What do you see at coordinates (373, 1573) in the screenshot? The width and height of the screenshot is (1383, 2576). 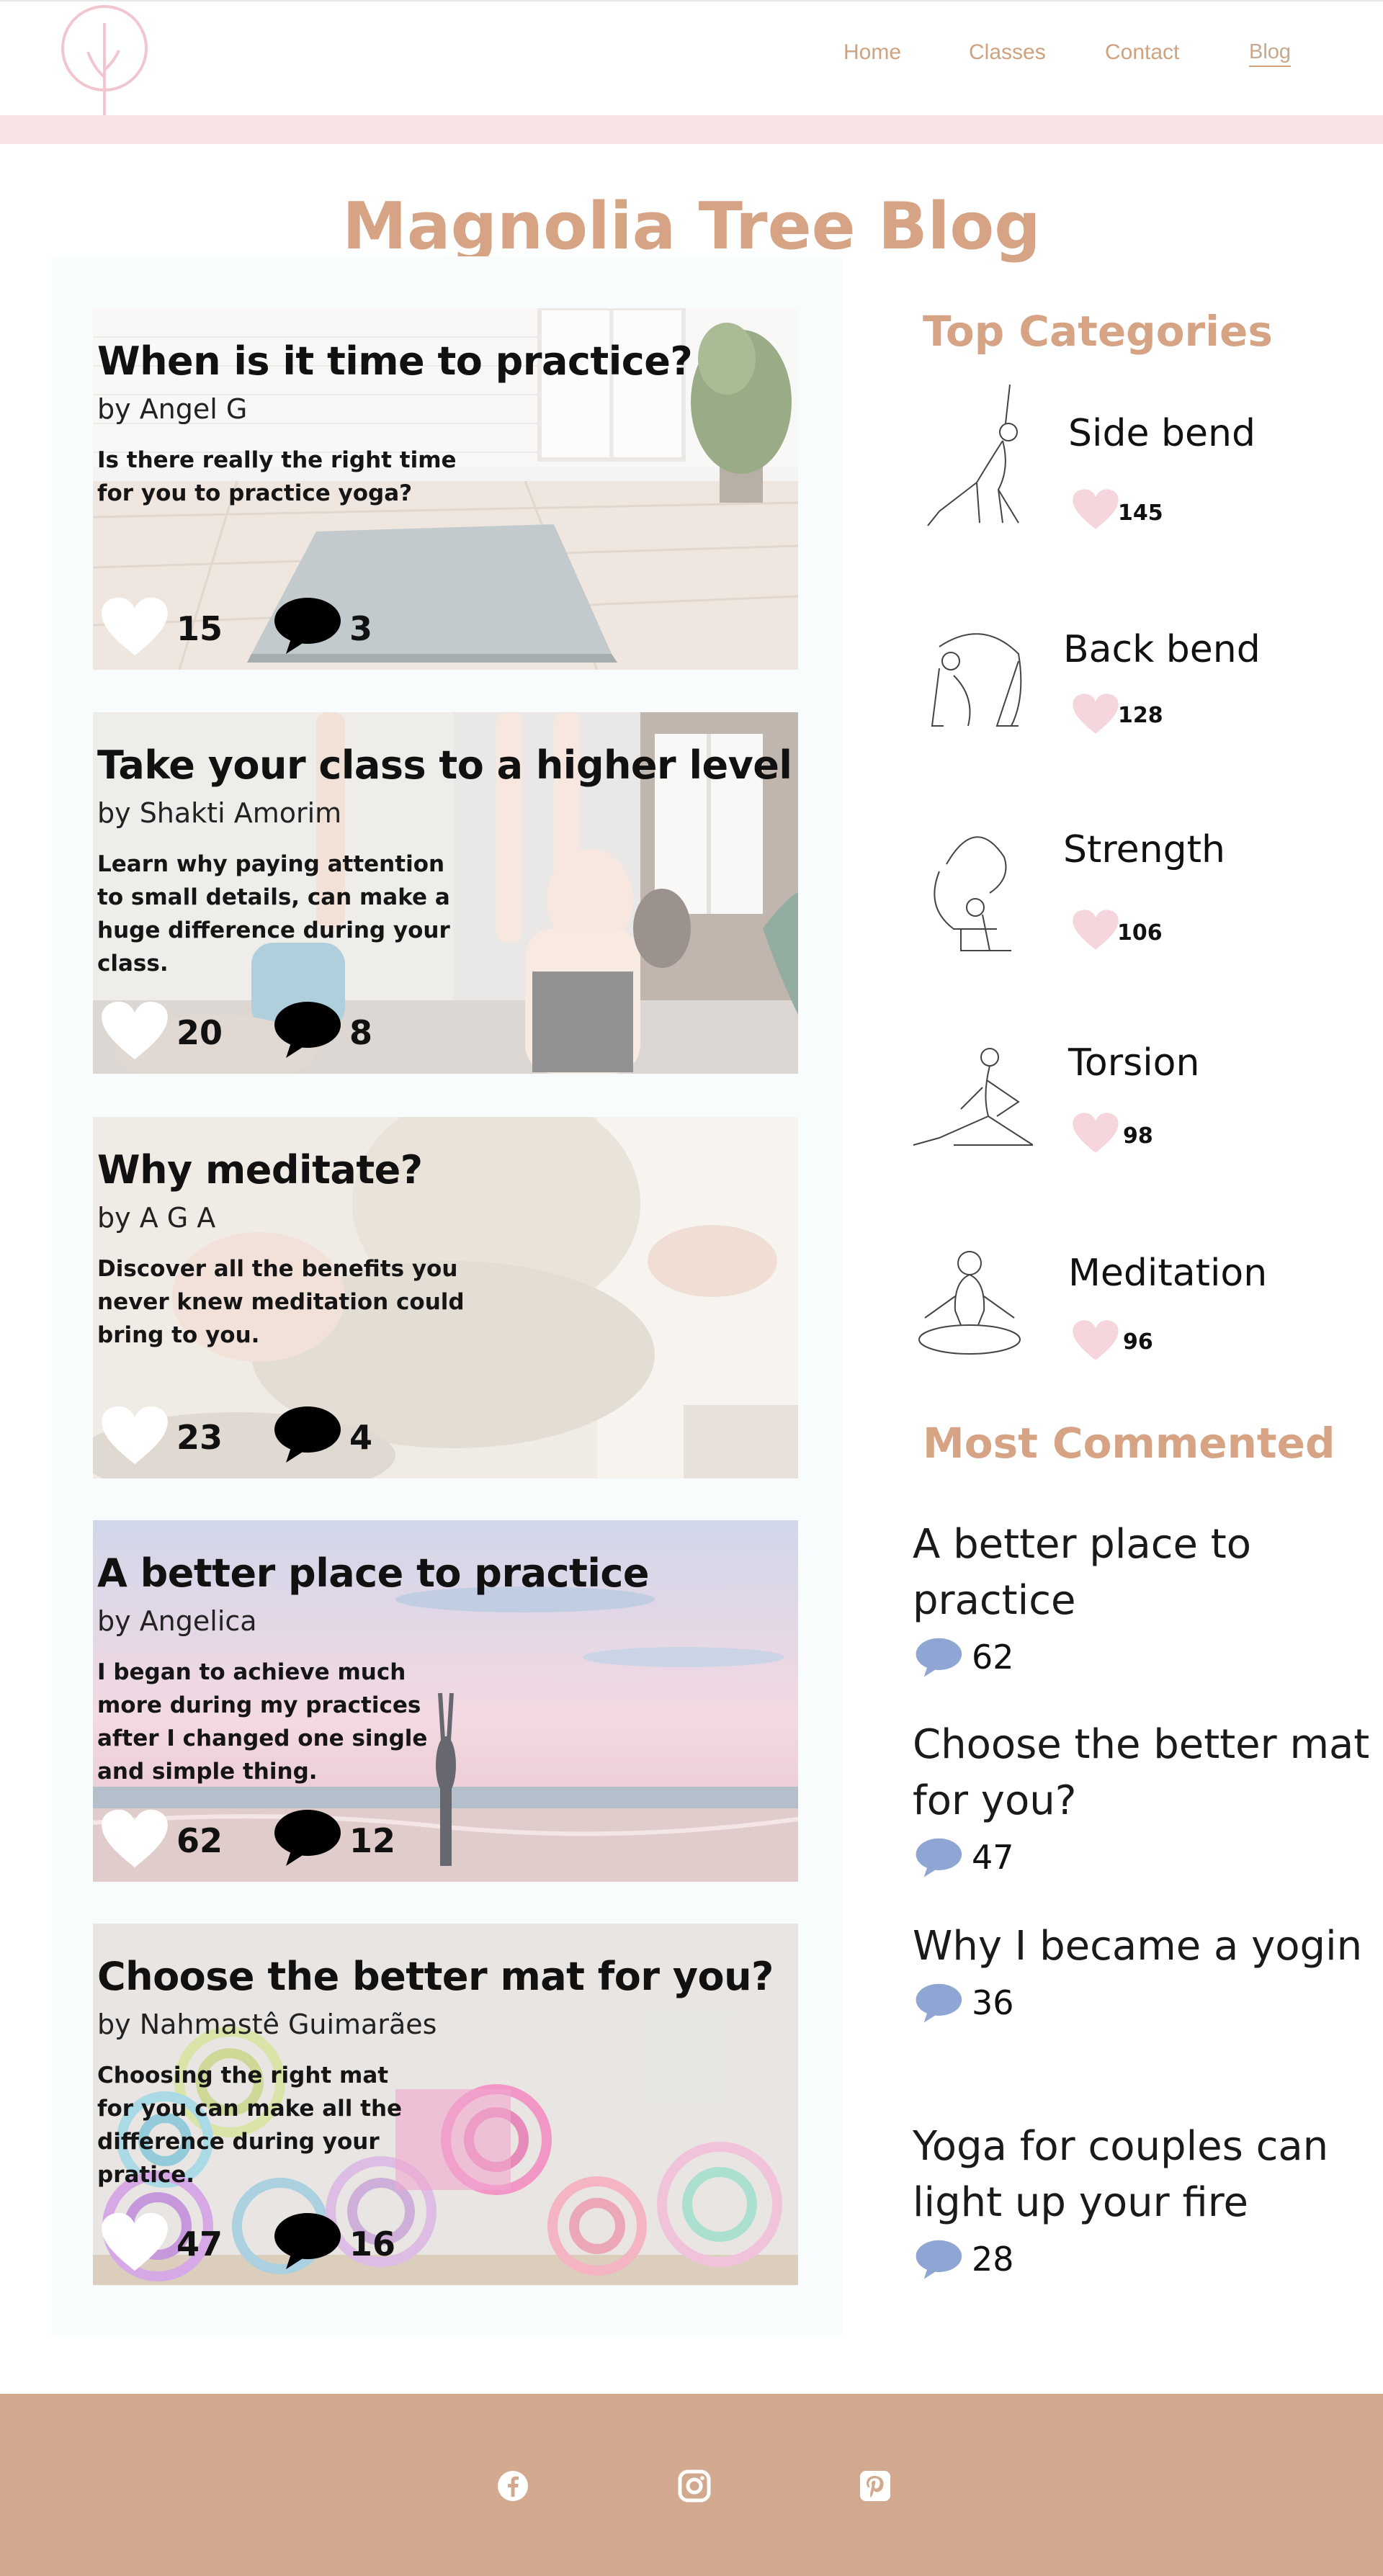 I see `post-title: A better place to practice` at bounding box center [373, 1573].